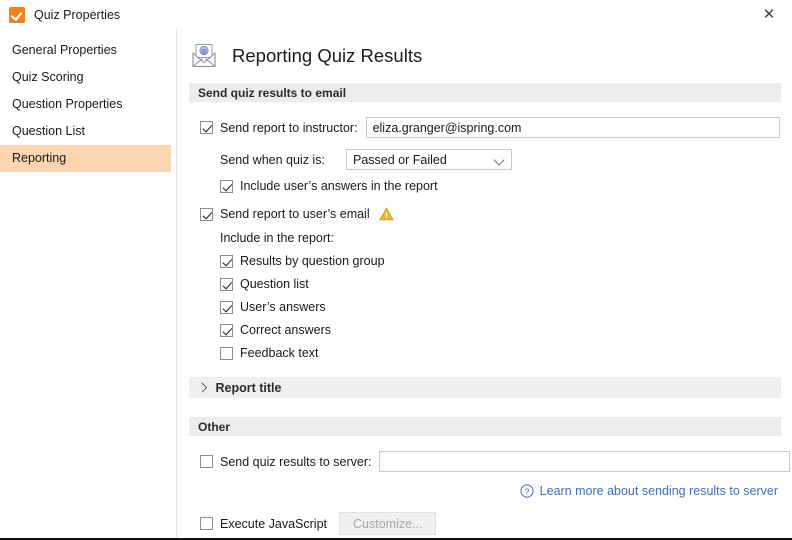  I want to click on send-when-quiz-is-select: Passed or Failed, so click(429, 159).